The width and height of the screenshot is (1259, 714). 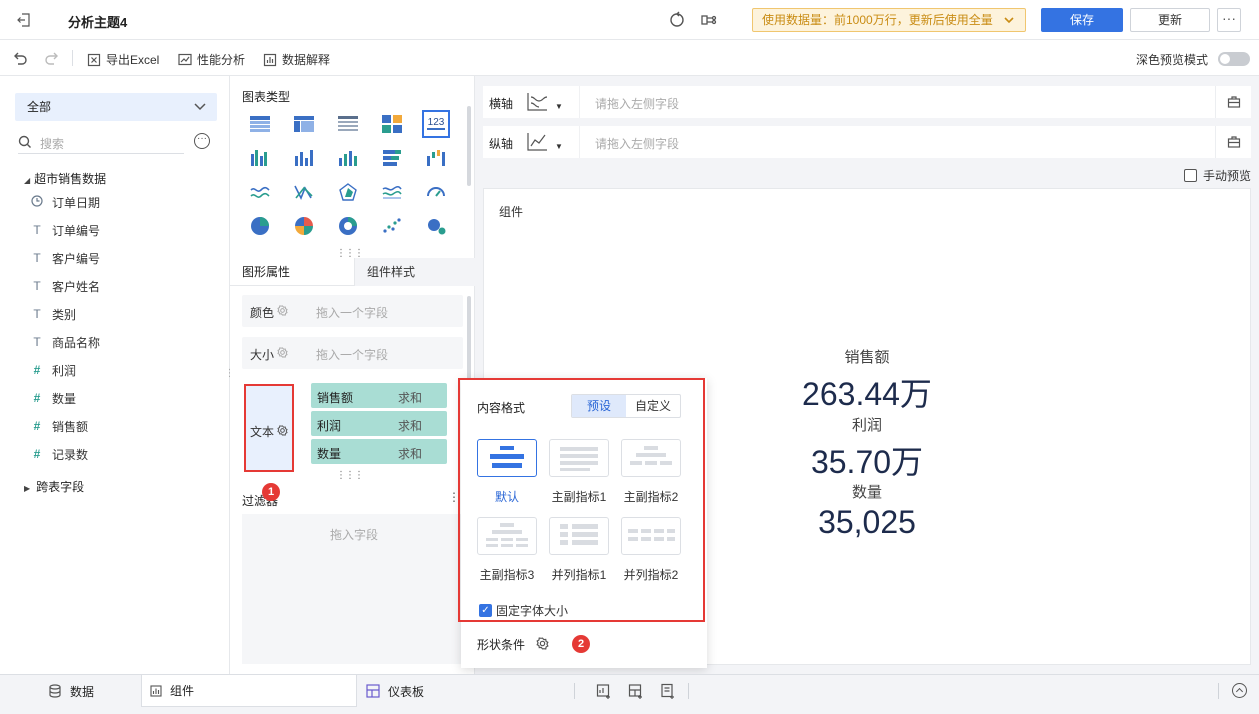 I want to click on scatter-chart-icon, so click(x=392, y=226).